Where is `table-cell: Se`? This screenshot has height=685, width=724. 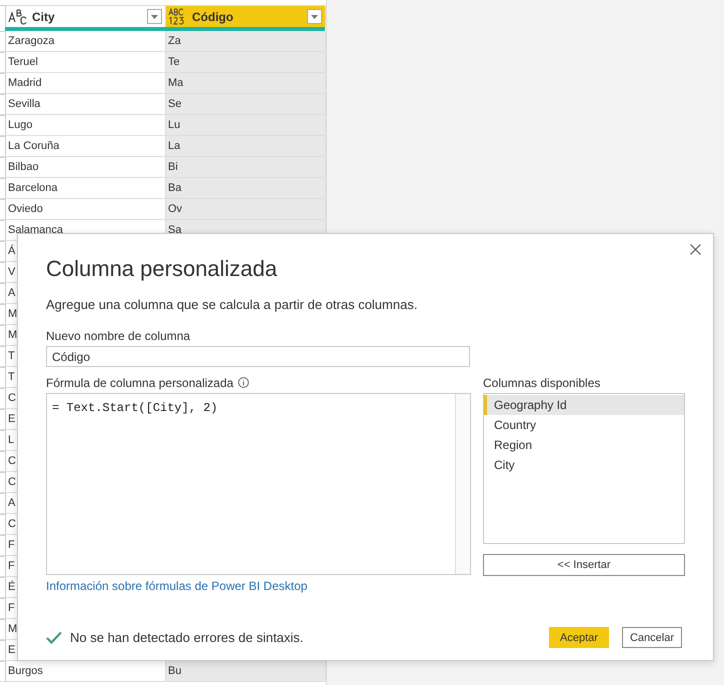
table-cell: Se is located at coordinates (175, 104).